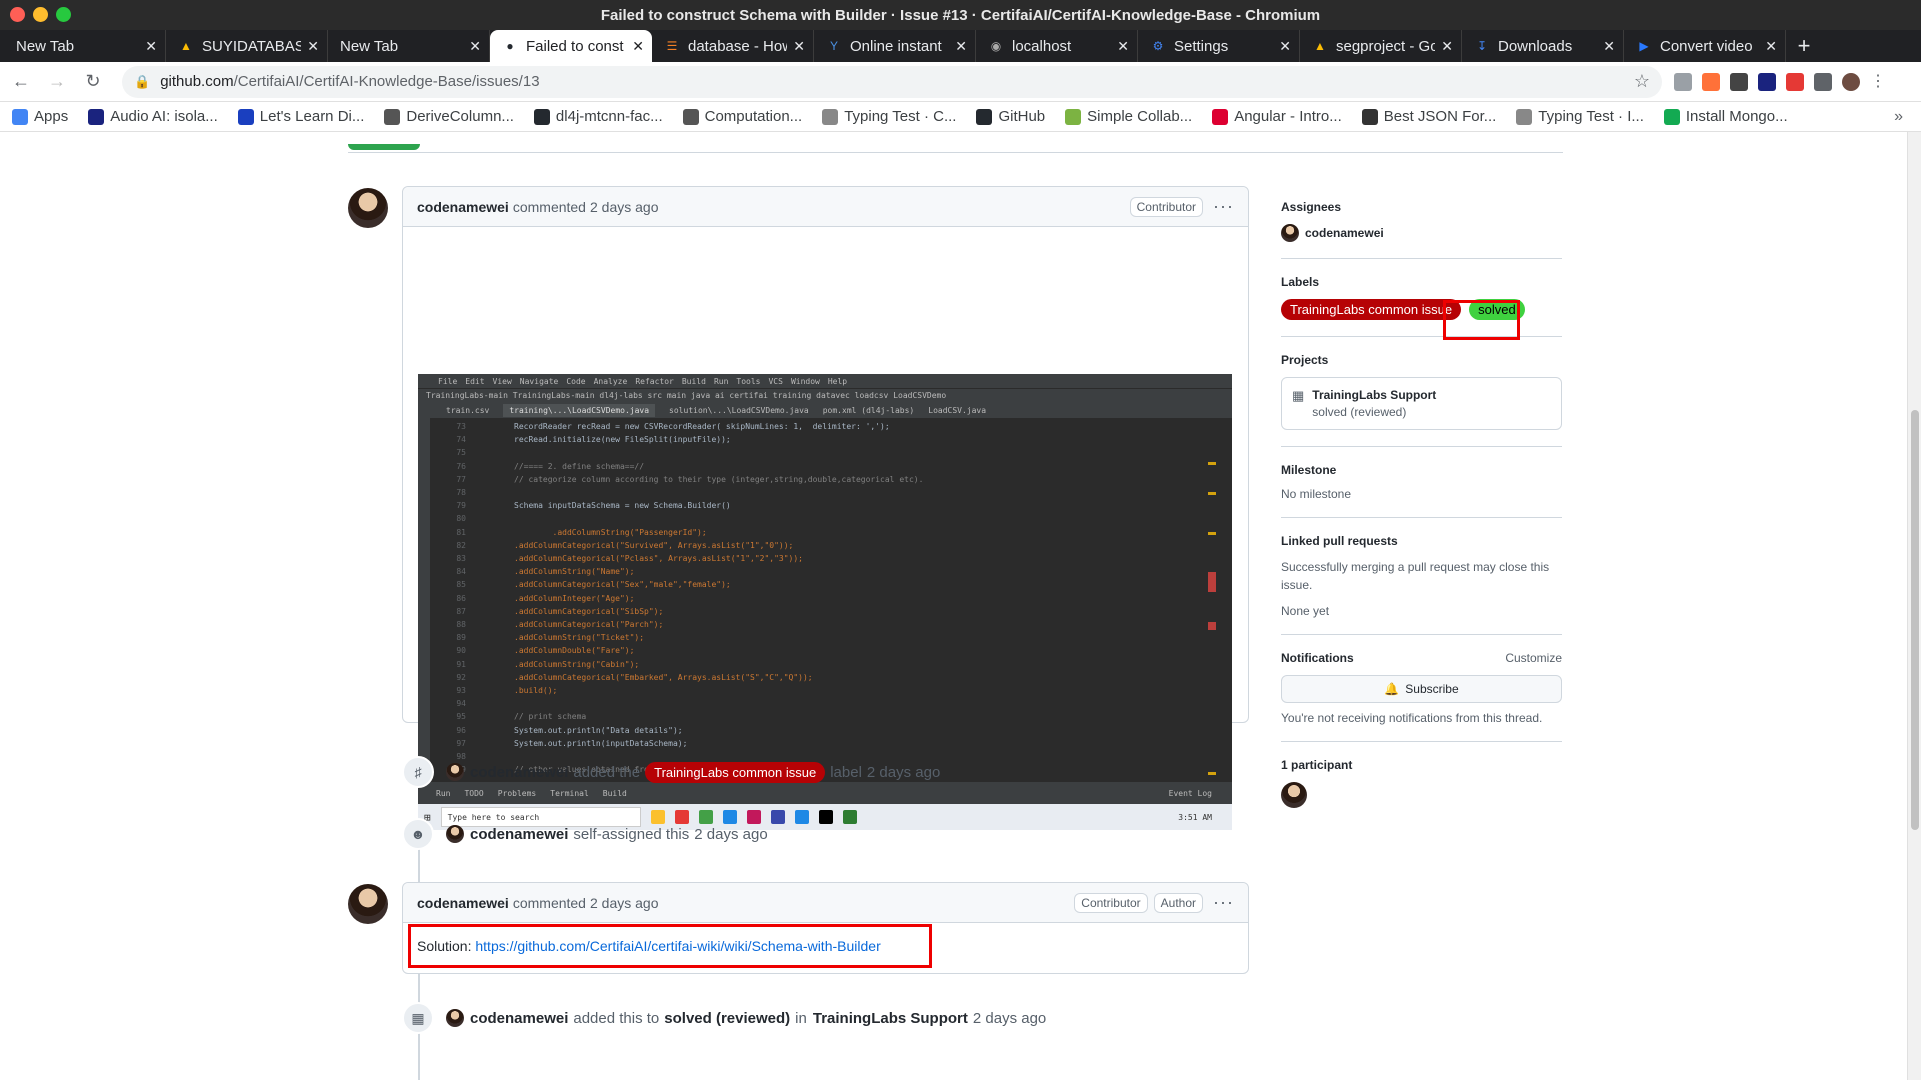  What do you see at coordinates (571, 46) in the screenshot?
I see `browser-tab: ● Failed to const ✕` at bounding box center [571, 46].